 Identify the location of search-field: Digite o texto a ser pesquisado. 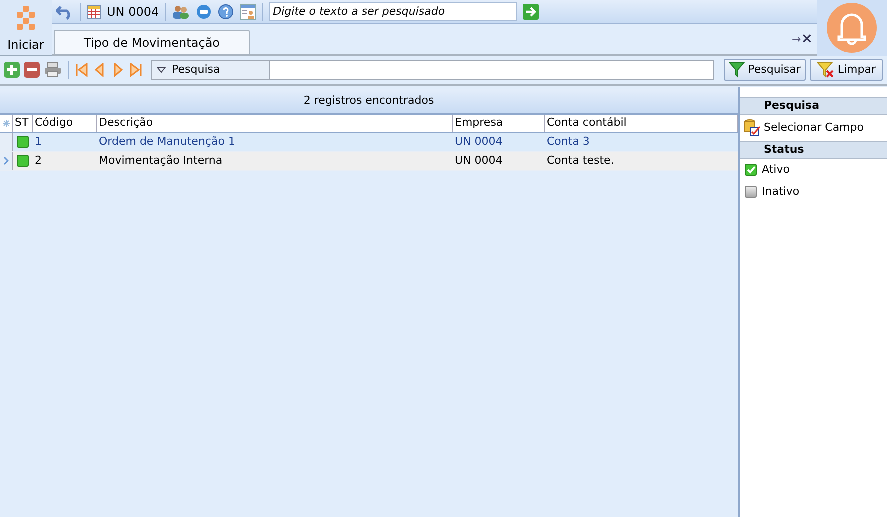
(393, 11).